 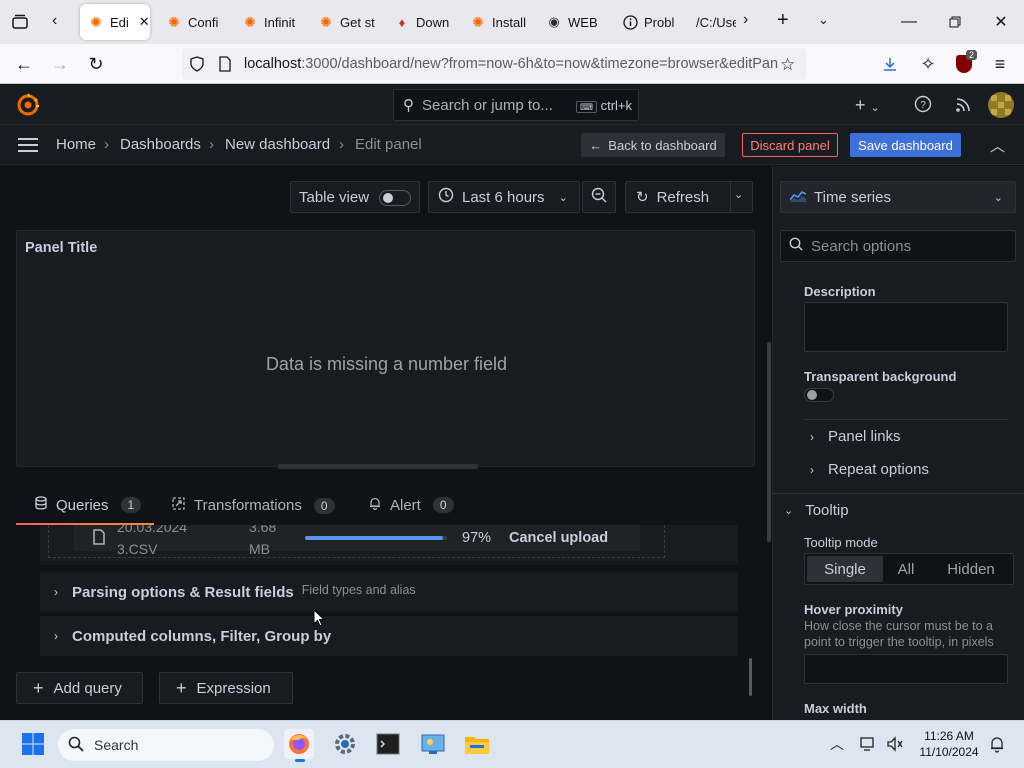 I want to click on user-avatar, so click(x=1001, y=105).